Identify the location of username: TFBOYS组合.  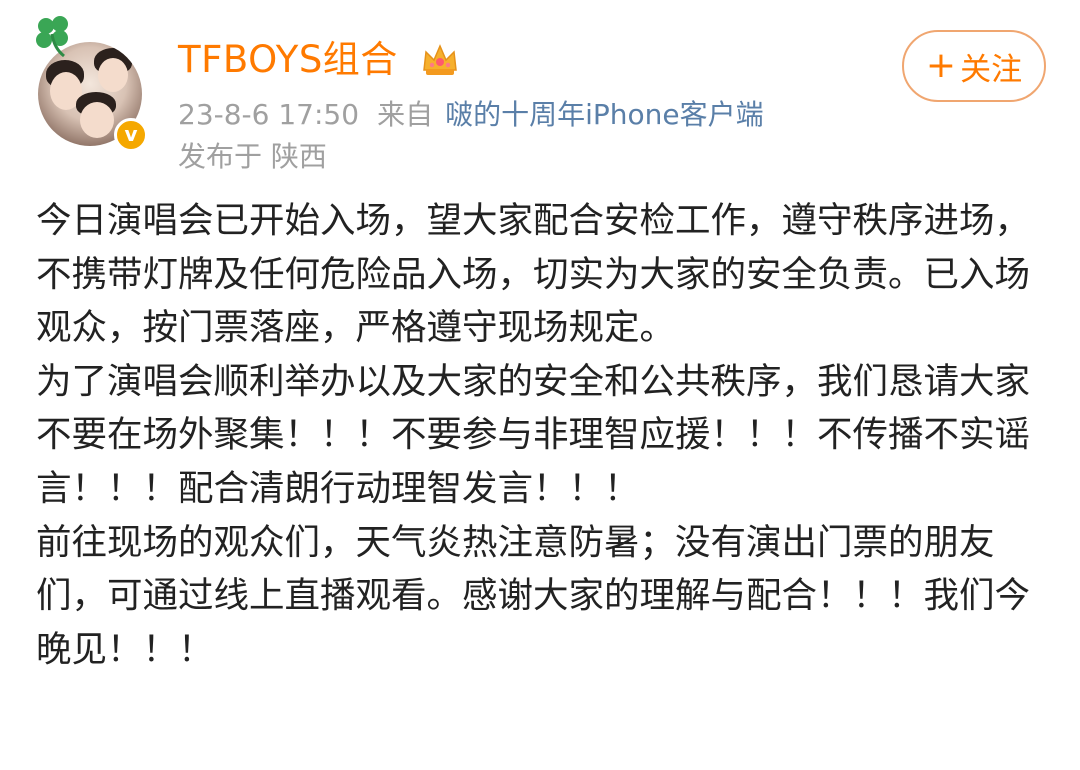
(288, 60).